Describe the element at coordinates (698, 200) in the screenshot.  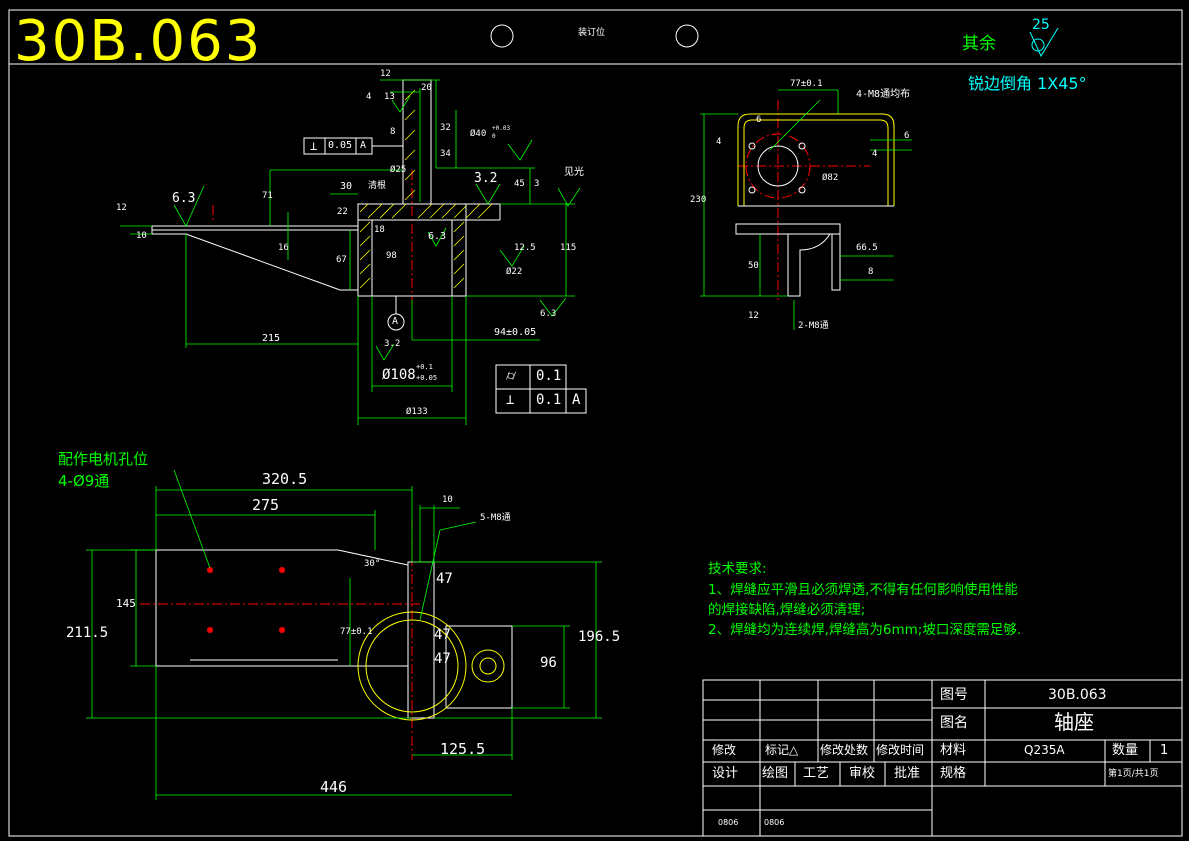
I see `dim-230: 230` at that location.